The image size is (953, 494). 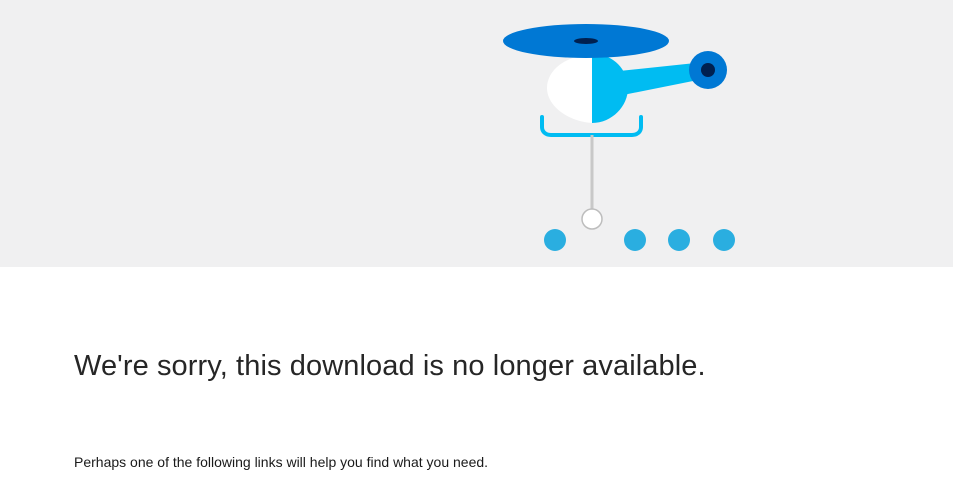 I want to click on helicopter-illustration, so click(x=619, y=137).